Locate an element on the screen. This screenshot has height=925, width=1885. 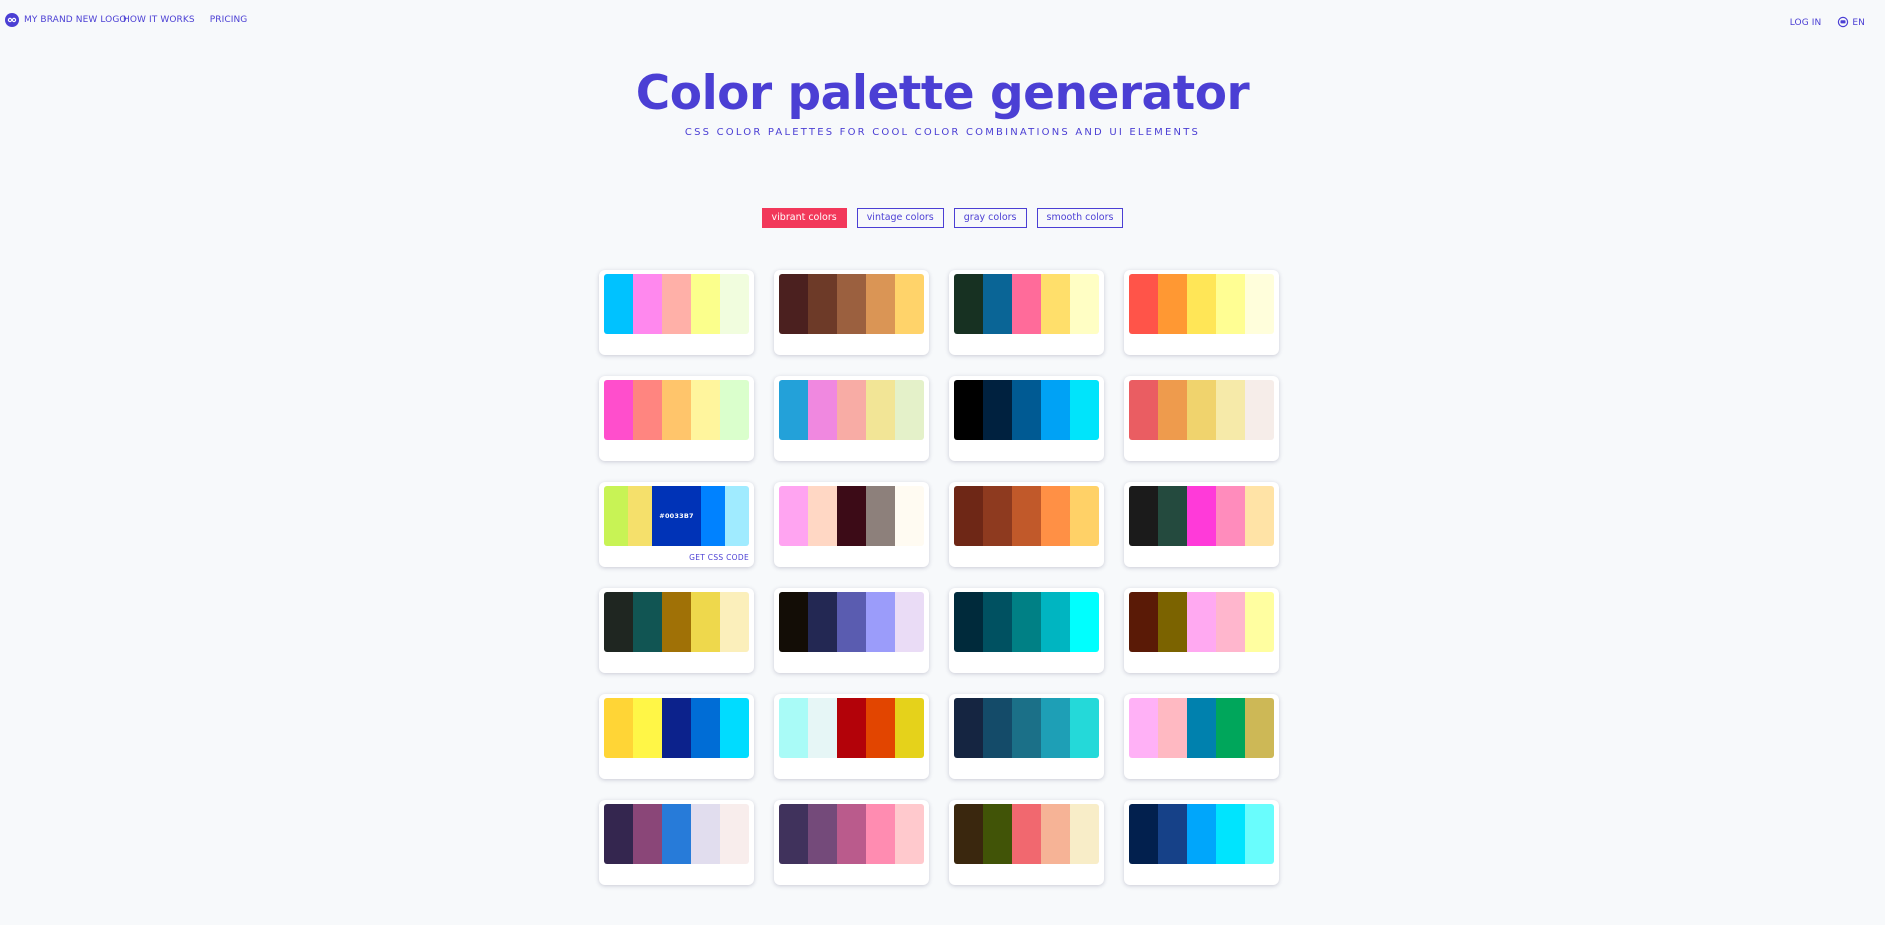
get-css-code-link: GET CSS CODE is located at coordinates (719, 557).